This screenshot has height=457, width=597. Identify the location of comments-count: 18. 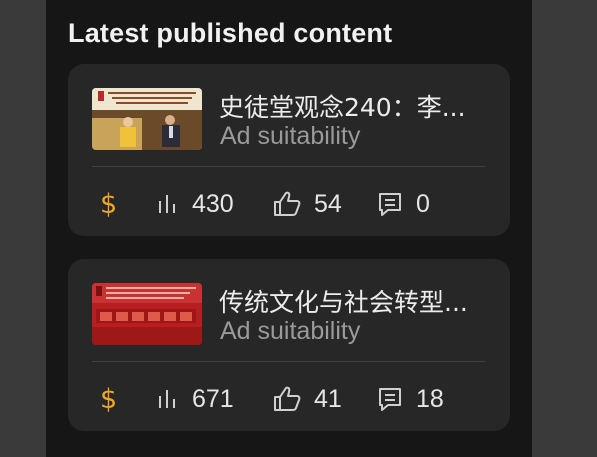
(430, 398).